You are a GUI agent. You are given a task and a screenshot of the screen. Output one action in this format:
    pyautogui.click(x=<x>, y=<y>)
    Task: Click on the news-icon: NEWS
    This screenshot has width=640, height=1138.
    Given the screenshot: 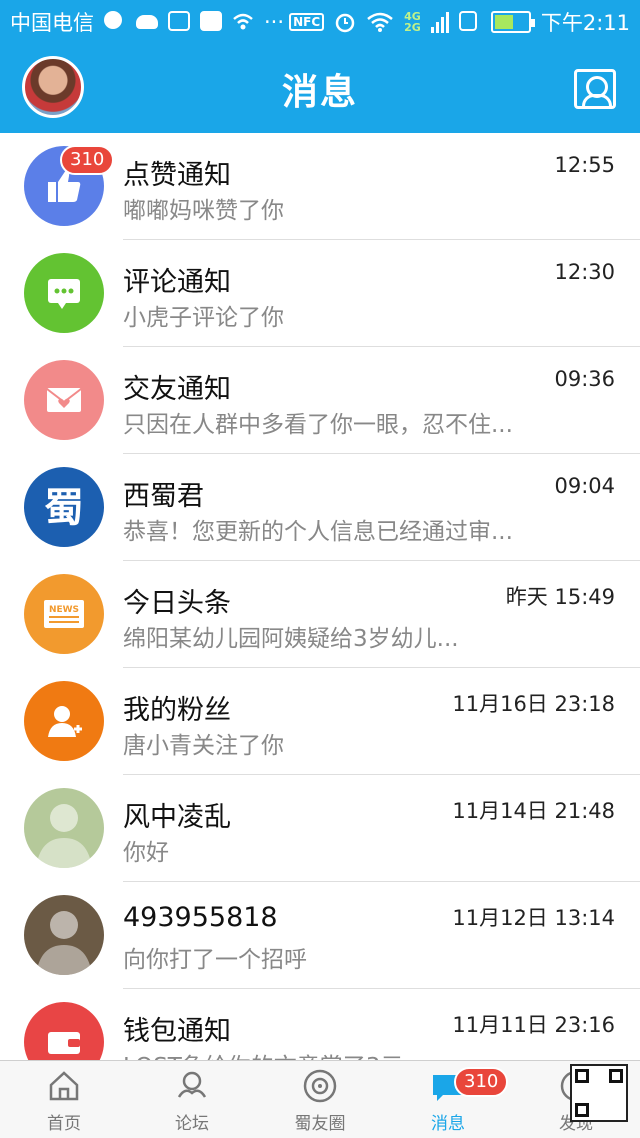 What is the action you would take?
    pyautogui.click(x=64, y=614)
    